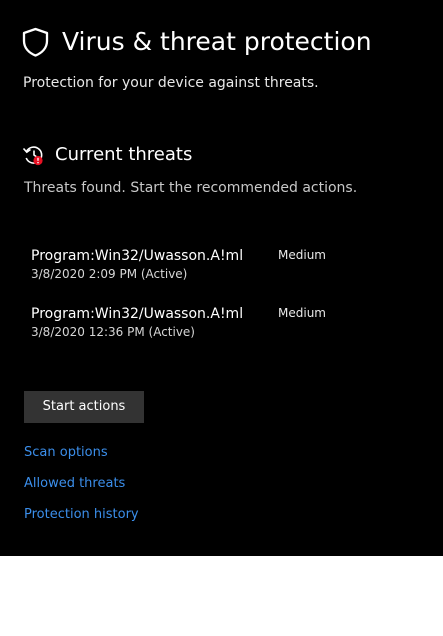 The image size is (443, 636). Describe the element at coordinates (81, 515) in the screenshot. I see `protection-history-link: Protection history` at that location.